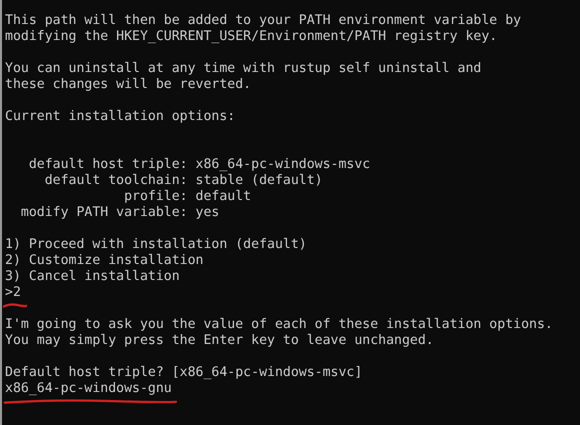 The height and width of the screenshot is (425, 580). What do you see at coordinates (156, 245) in the screenshot?
I see `terminal-line: 1) Proceed with installation (default)` at bounding box center [156, 245].